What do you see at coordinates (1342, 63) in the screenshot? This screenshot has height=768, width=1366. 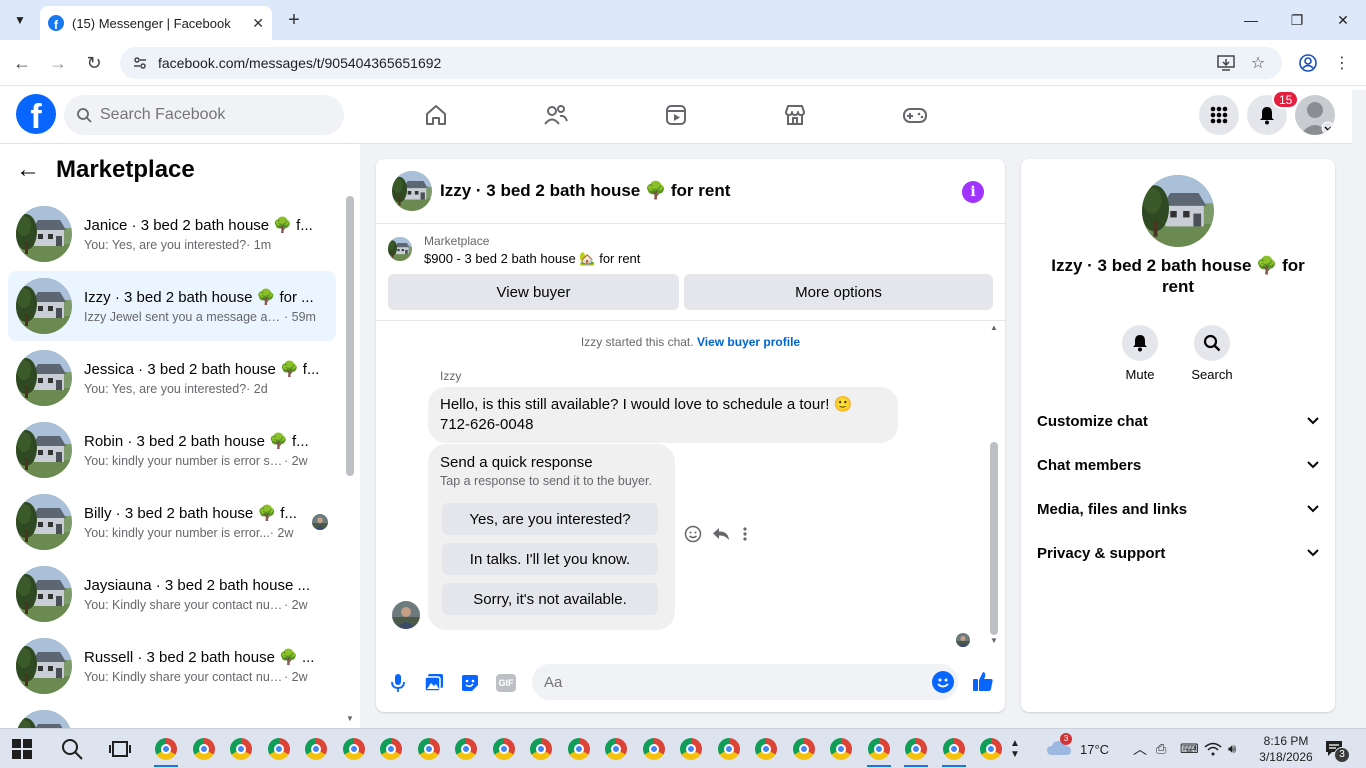 I see `browser-menu-icon: ⋮` at bounding box center [1342, 63].